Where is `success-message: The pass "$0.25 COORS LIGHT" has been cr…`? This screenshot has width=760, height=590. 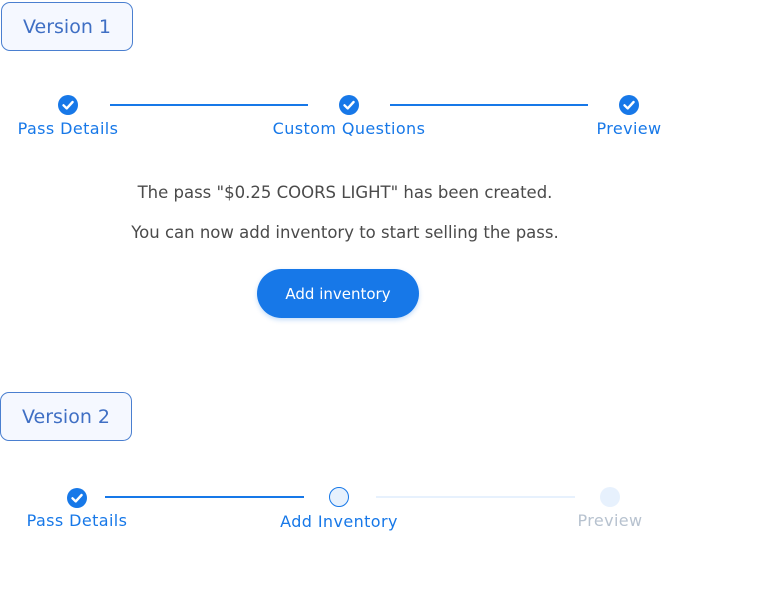 success-message: The pass "$0.25 COORS LIGHT" has been cr… is located at coordinates (345, 192).